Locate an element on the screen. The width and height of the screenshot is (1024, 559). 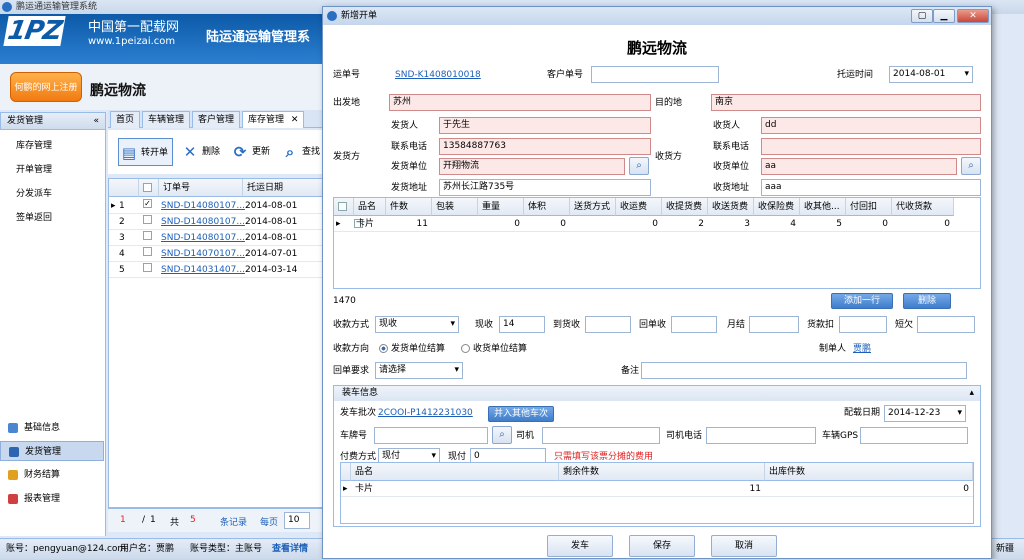
goods-header-5: 送货方式 is located at coordinates (593, 207).